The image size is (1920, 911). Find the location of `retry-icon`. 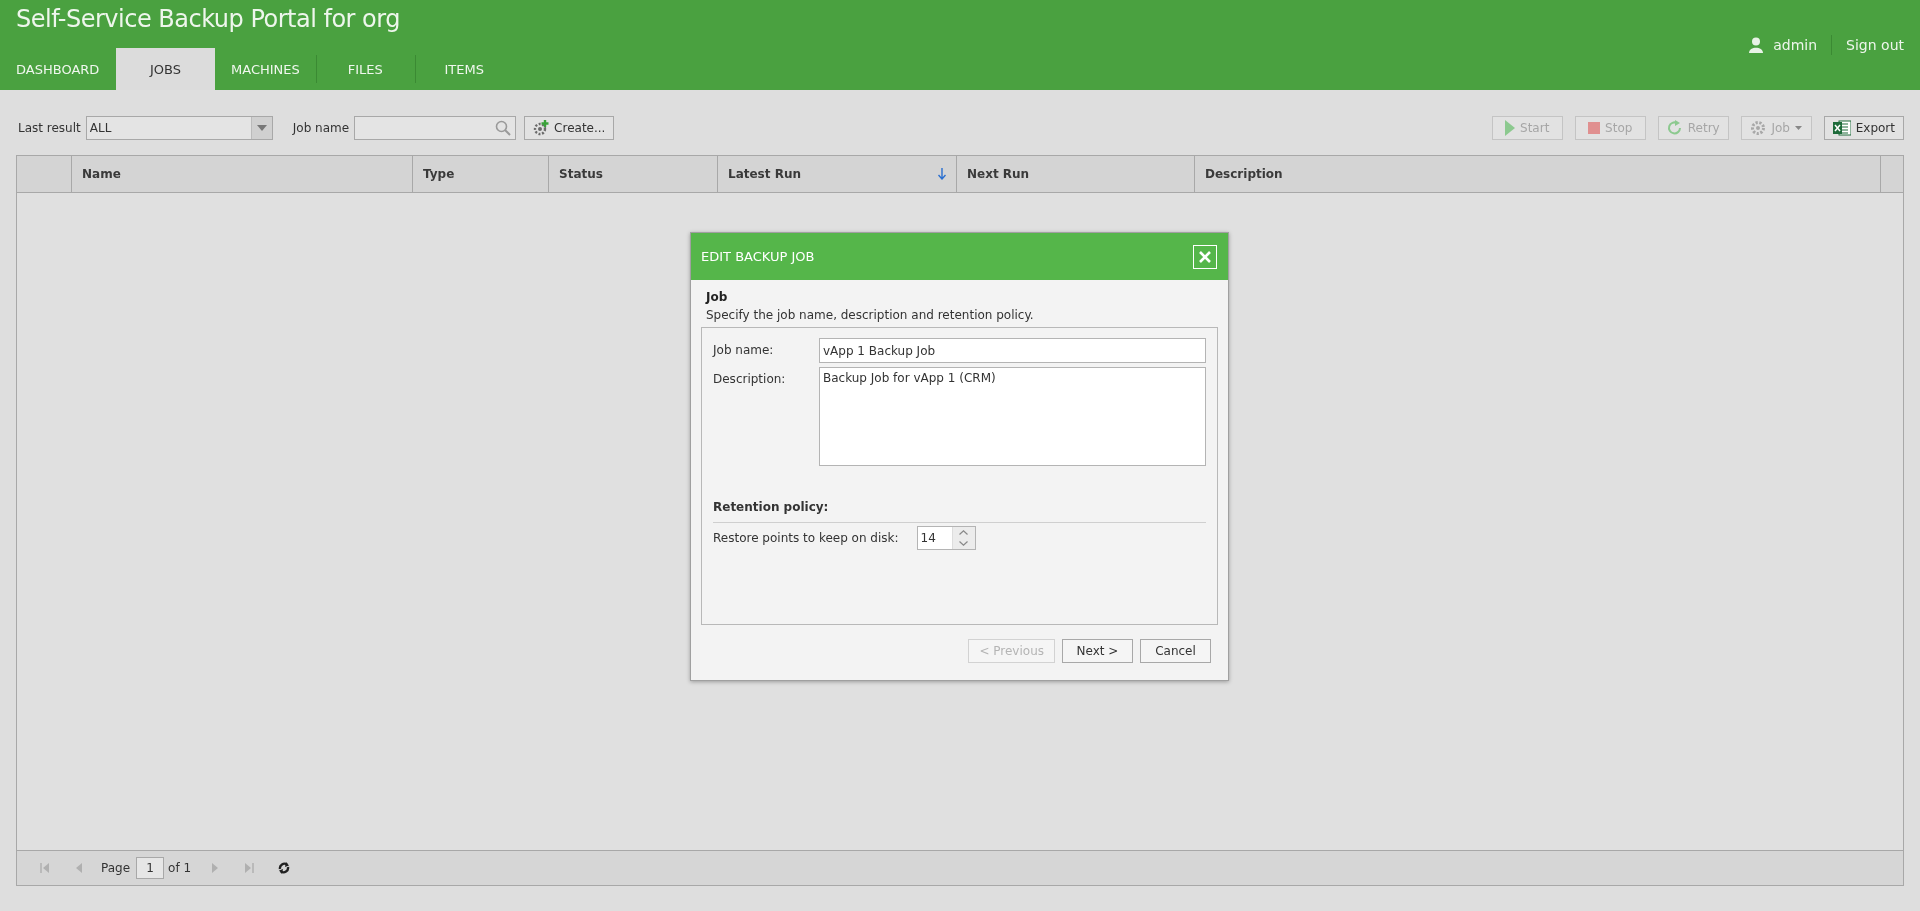

retry-icon is located at coordinates (1674, 128).